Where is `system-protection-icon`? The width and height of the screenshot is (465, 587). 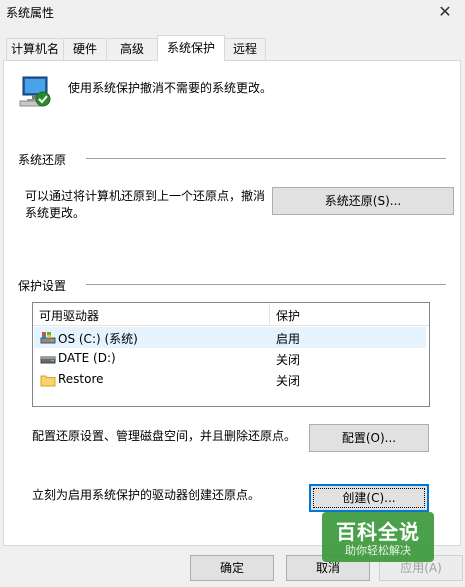 system-protection-icon is located at coordinates (36, 92).